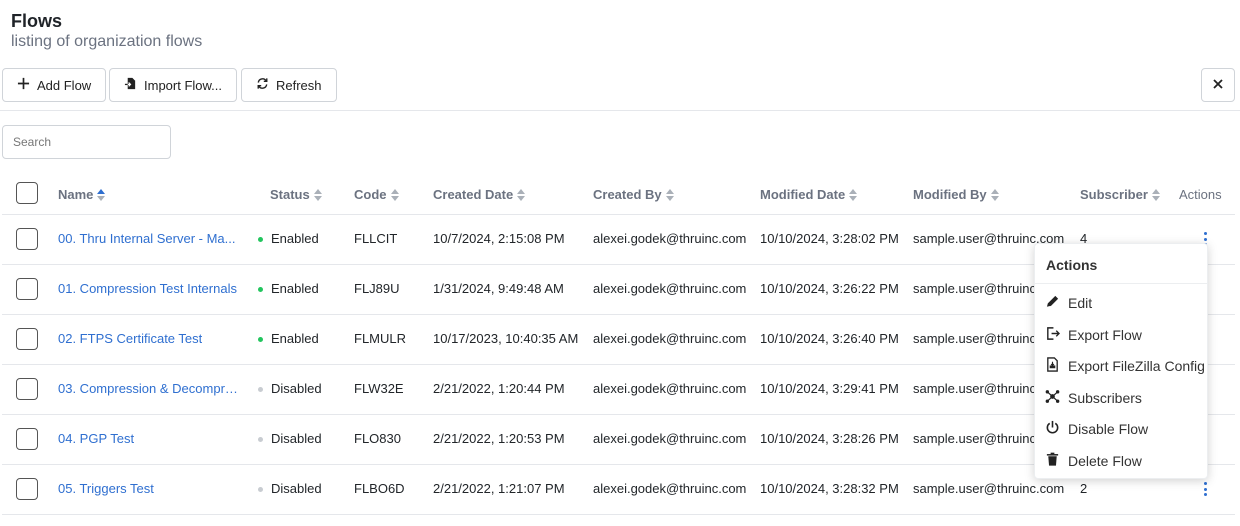 The height and width of the screenshot is (526, 1240). What do you see at coordinates (1052, 366) in the screenshot?
I see `file-export-icon` at bounding box center [1052, 366].